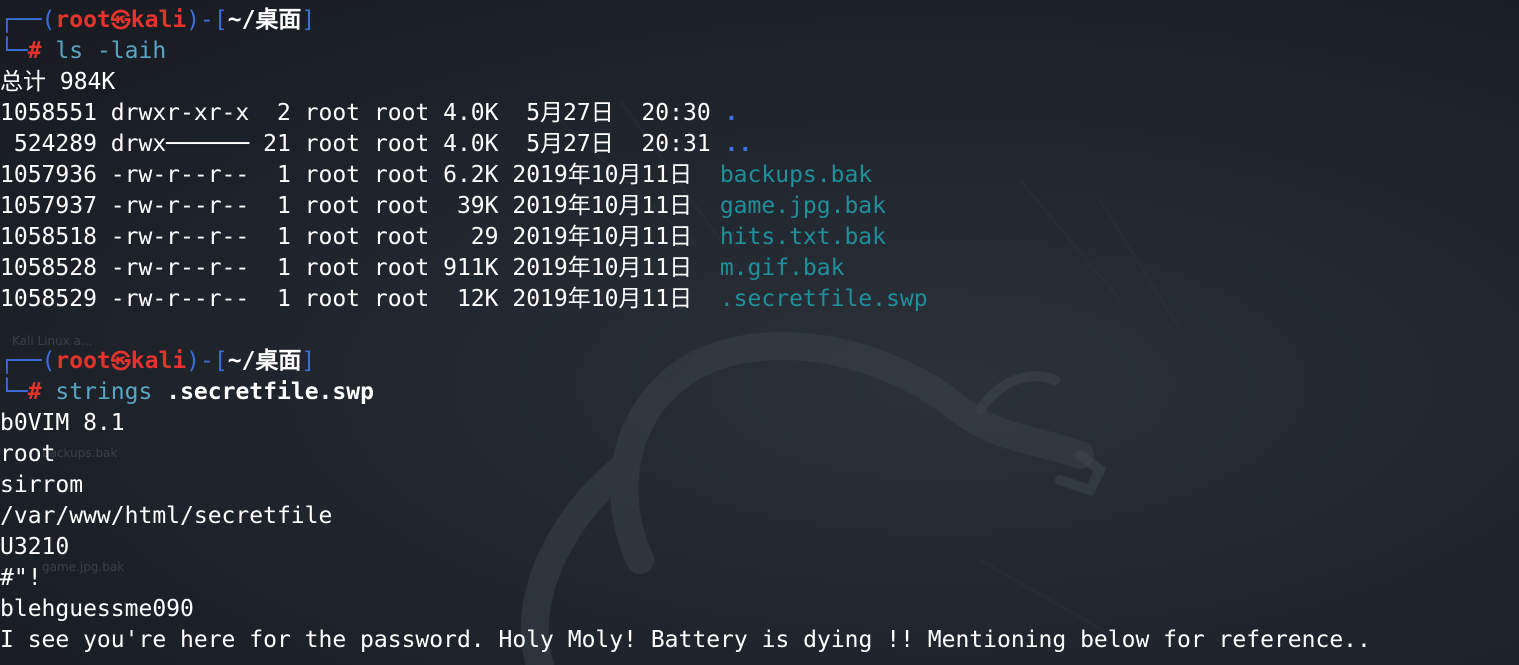 The width and height of the screenshot is (1519, 665). Describe the element at coordinates (111, 51) in the screenshot. I see `command-ls: ls -laih` at that location.